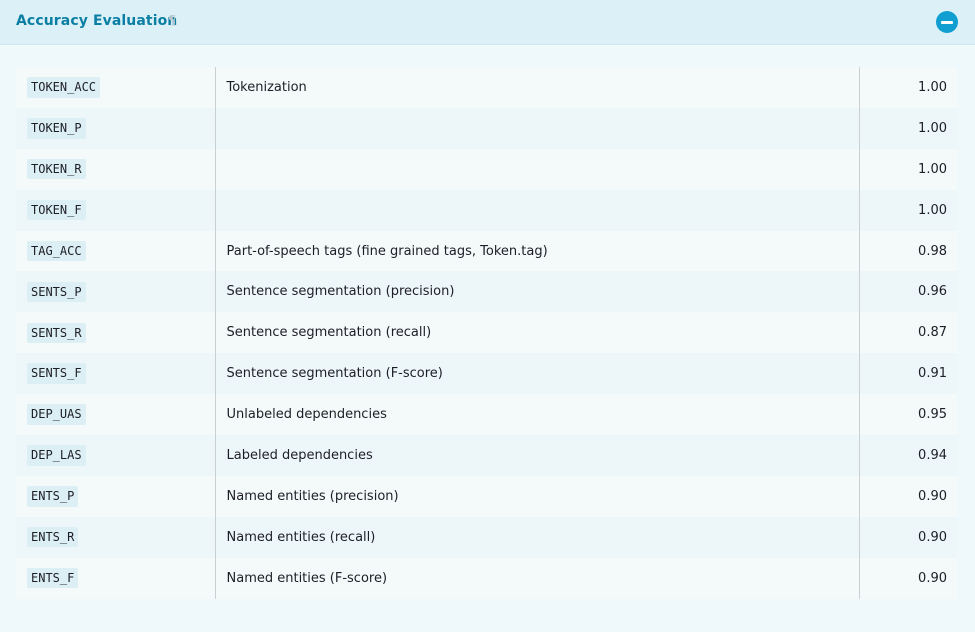  Describe the element at coordinates (116, 333) in the screenshot. I see `metric-key-cell: SENTS_R` at that location.